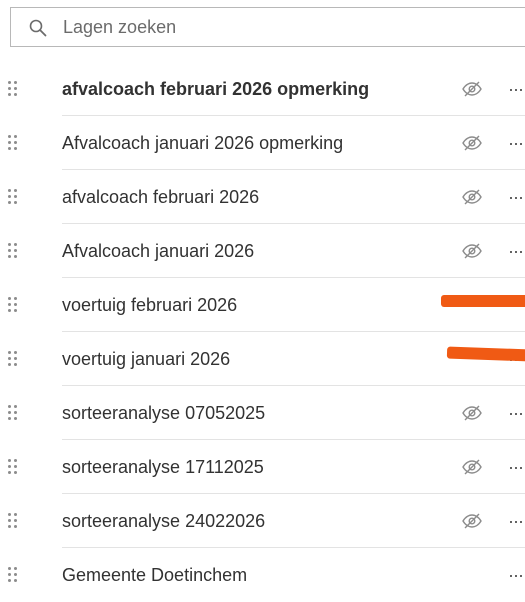 The width and height of the screenshot is (525, 602). I want to click on layer-row: afvalcoach februari 2026 ···, so click(262, 197).